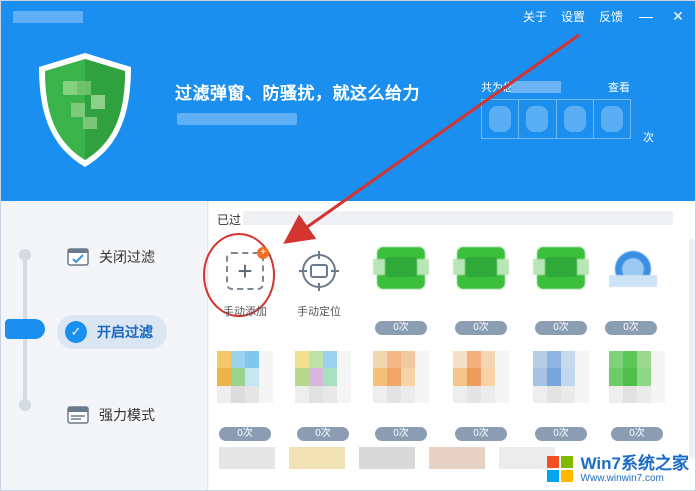 The image size is (696, 491). I want to click on filtered-heading: 已过, so click(229, 220).